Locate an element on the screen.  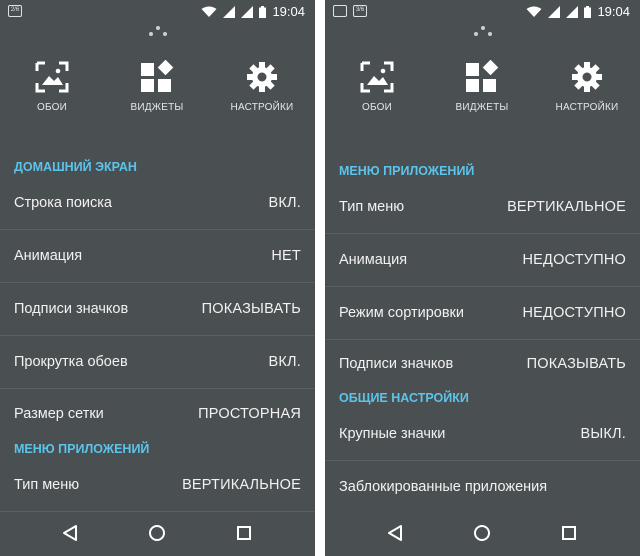
section-header: ДОМАШНИЙ ЭКРАН is located at coordinates (75, 167).